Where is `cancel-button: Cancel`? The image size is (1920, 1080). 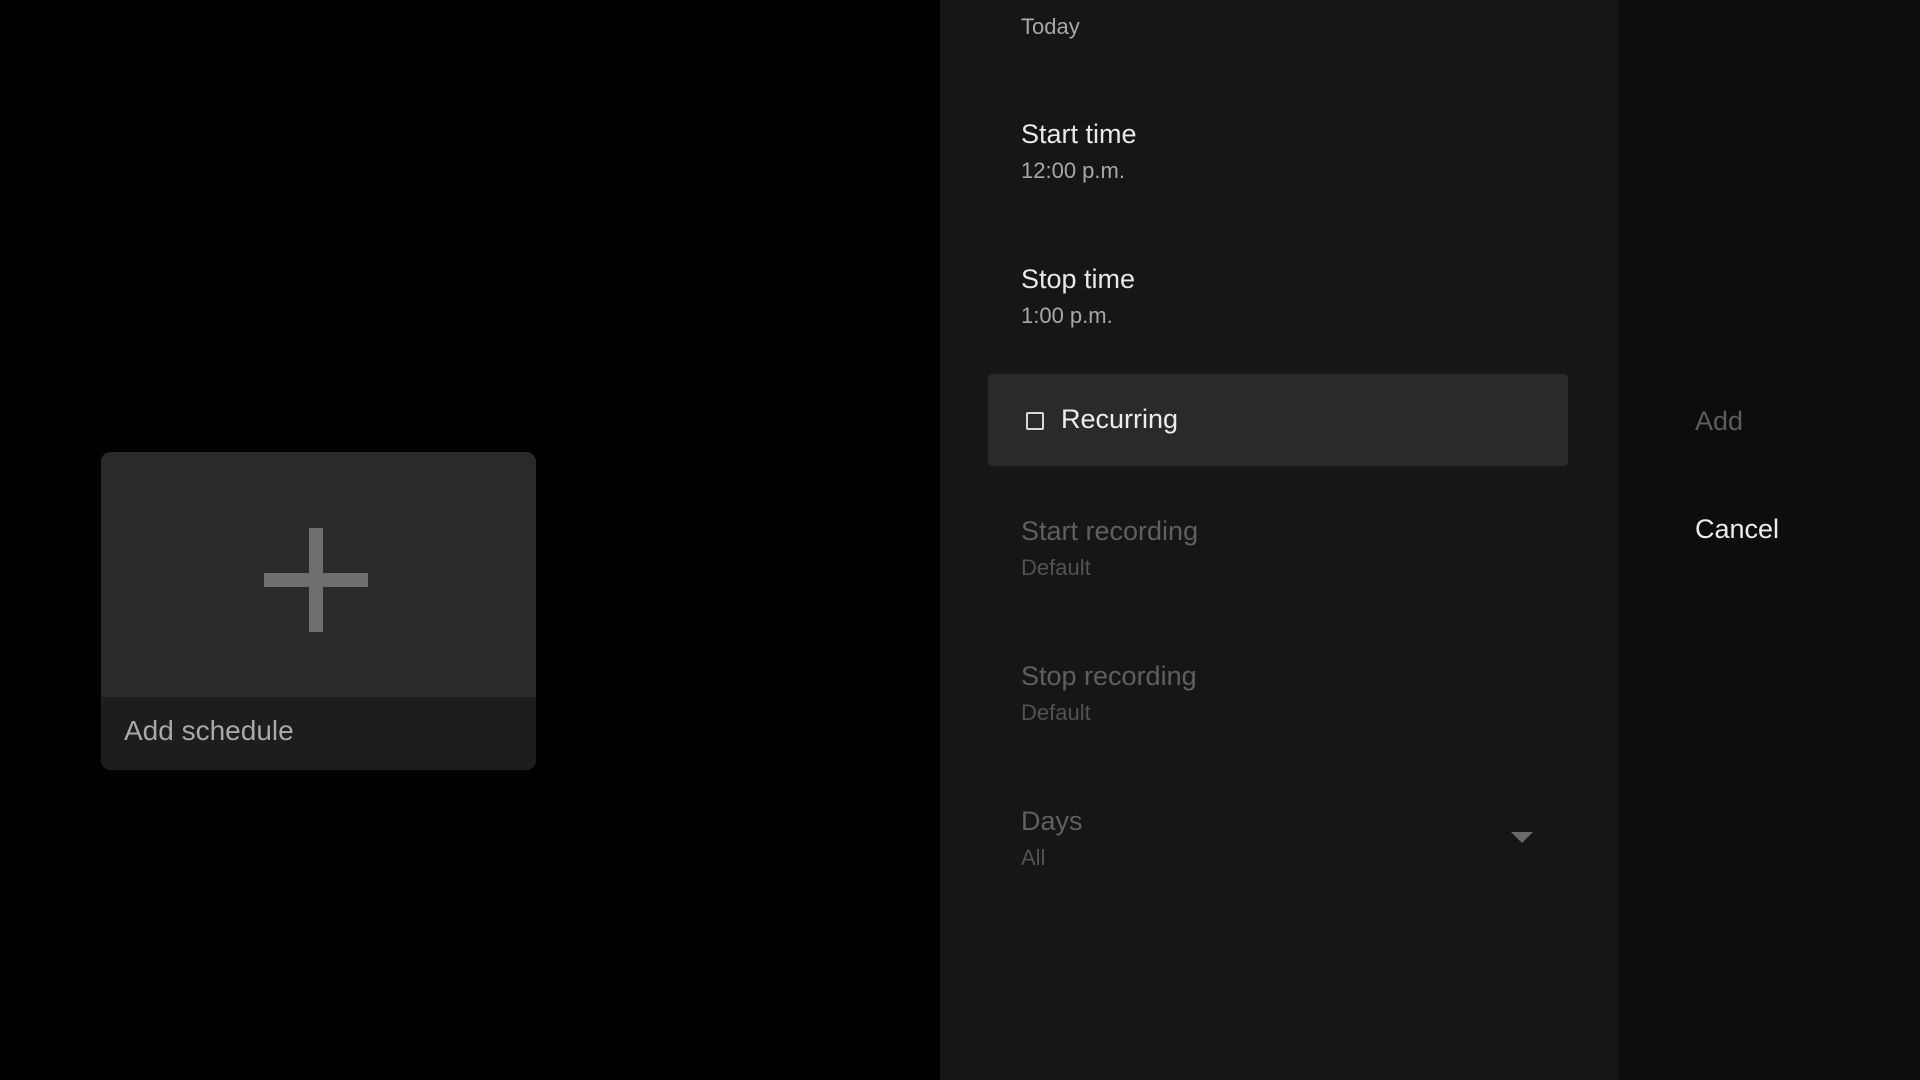 cancel-button: Cancel is located at coordinates (1737, 529).